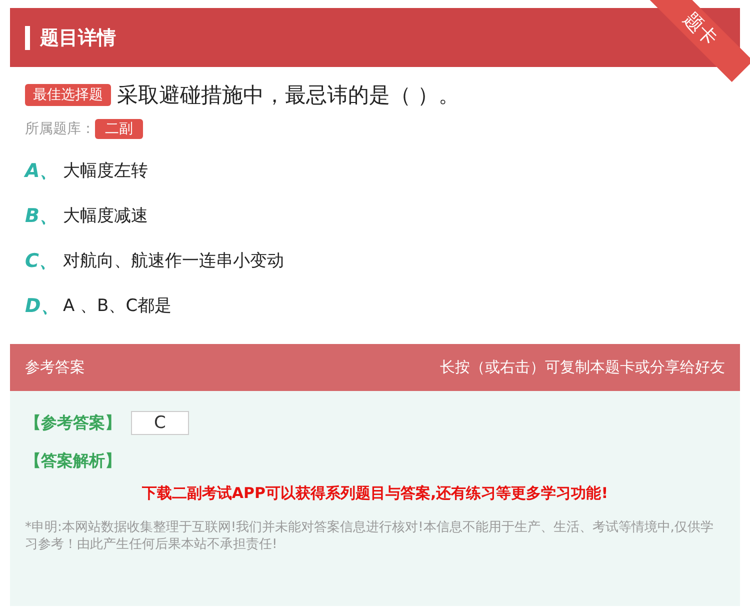  I want to click on option-text: A 、B、C都是, so click(117, 306).